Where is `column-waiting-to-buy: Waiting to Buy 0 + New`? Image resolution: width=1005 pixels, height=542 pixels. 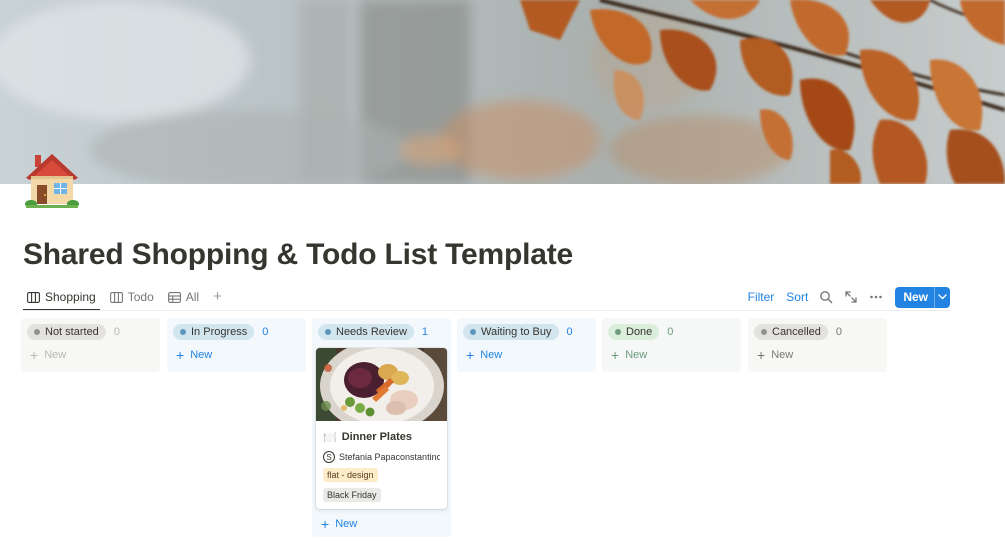
column-waiting-to-buy: Waiting to Buy 0 + New is located at coordinates (526, 345).